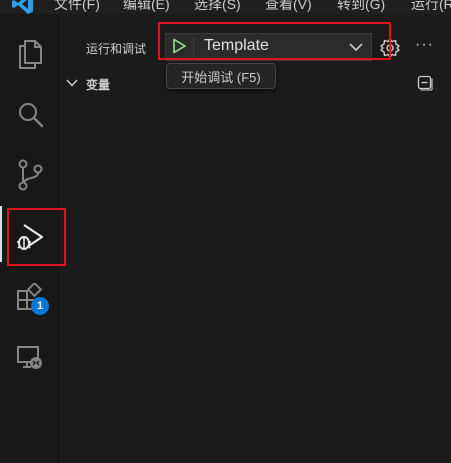 This screenshot has height=463, width=451. I want to click on variables-section-header, so click(255, 83).